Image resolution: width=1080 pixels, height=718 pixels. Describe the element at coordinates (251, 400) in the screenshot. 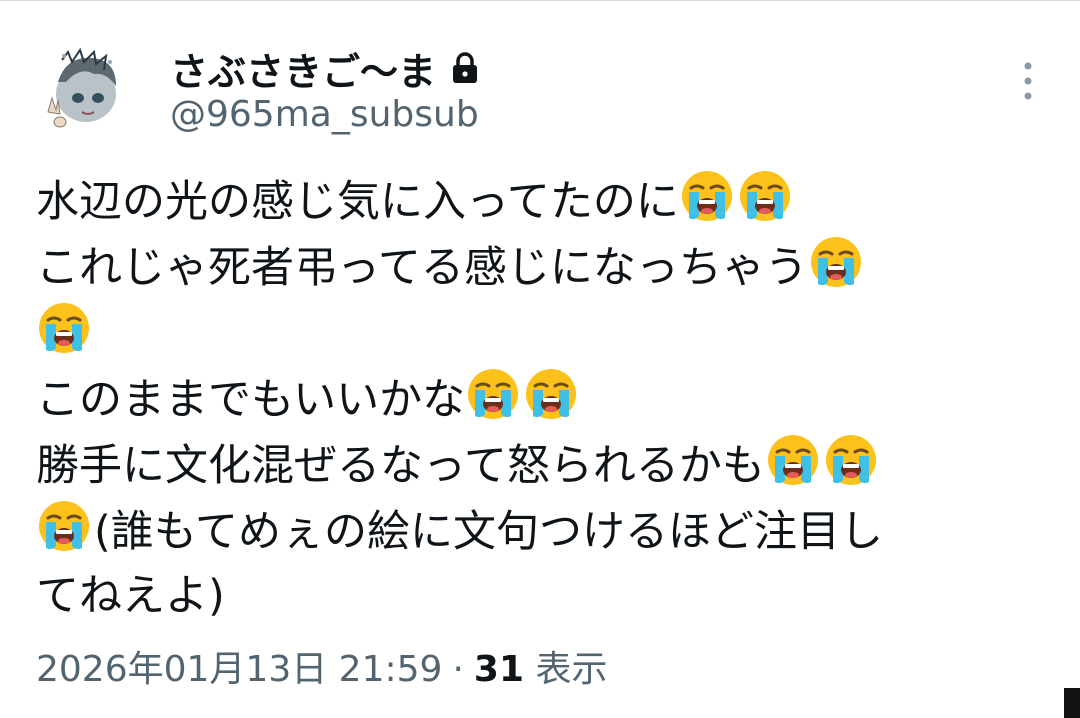

I see `tweet-line-text: このままでもいいかな` at that location.